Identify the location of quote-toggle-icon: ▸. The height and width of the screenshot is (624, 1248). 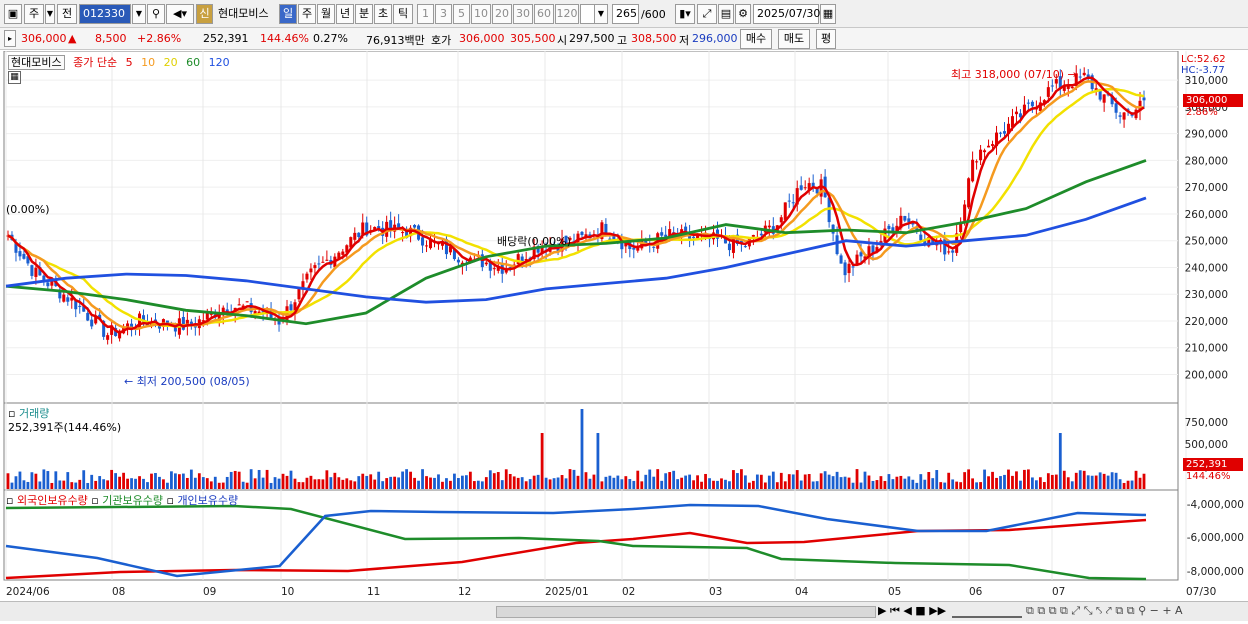
(10, 38).